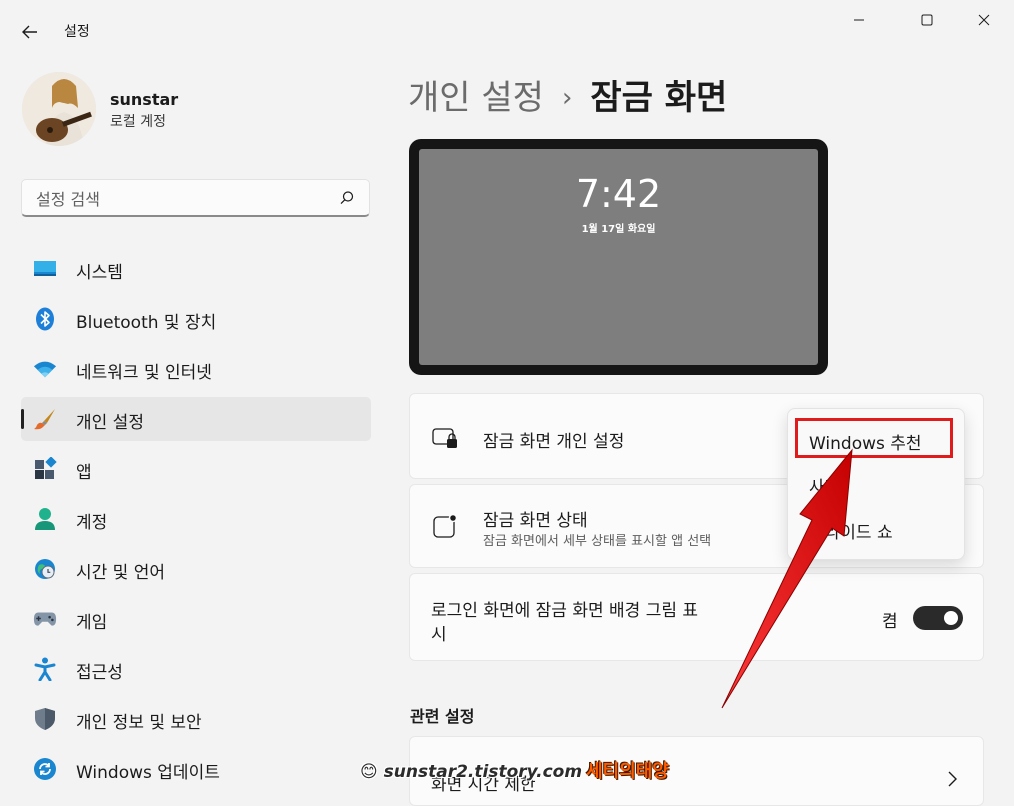 Image resolution: width=1014 pixels, height=806 pixels. What do you see at coordinates (77, 32) in the screenshot?
I see `app-title: 설정` at bounding box center [77, 32].